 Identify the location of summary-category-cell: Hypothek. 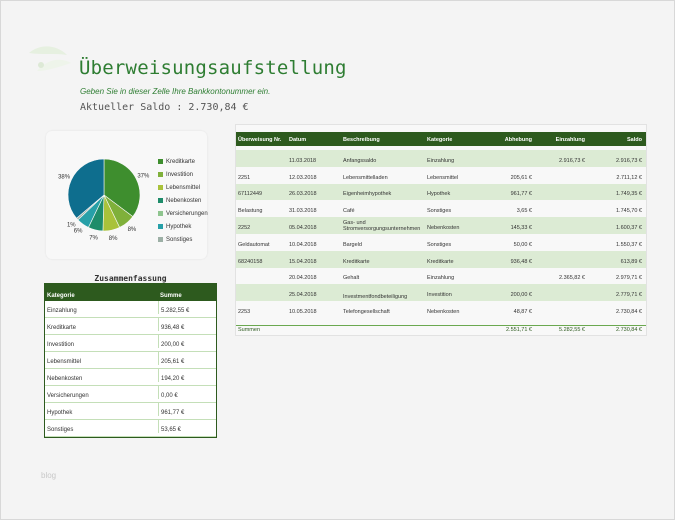
(102, 409).